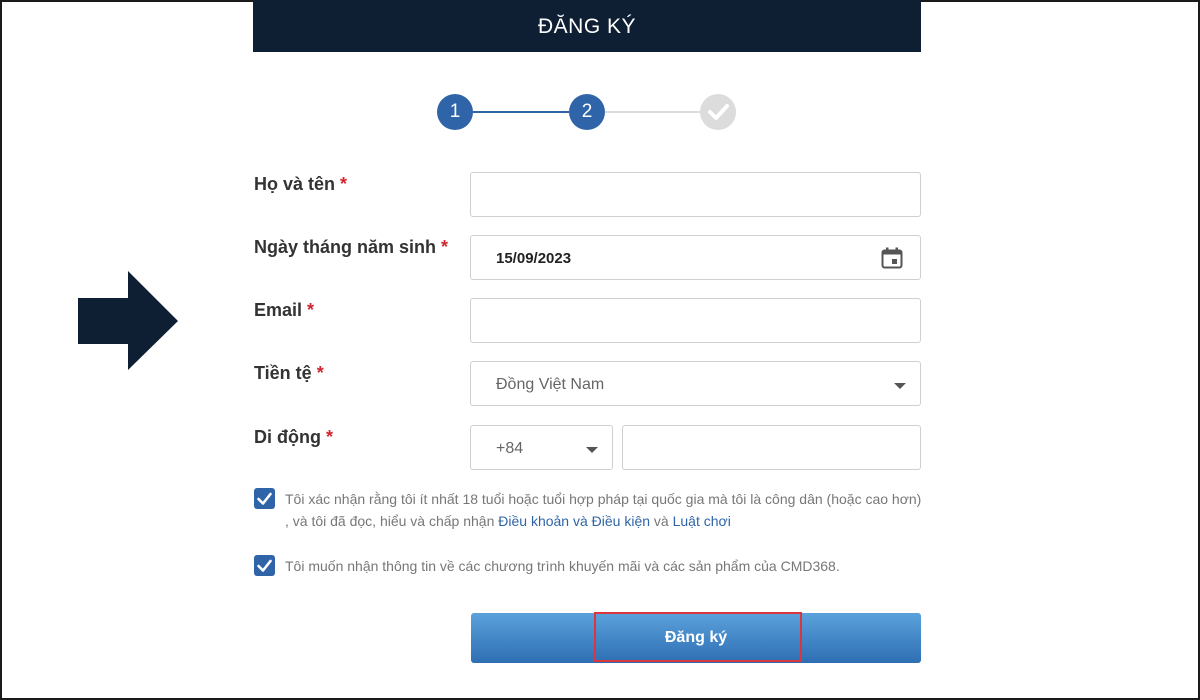  What do you see at coordinates (695, 383) in the screenshot?
I see `currency-select: Đồng Việt Nam` at bounding box center [695, 383].